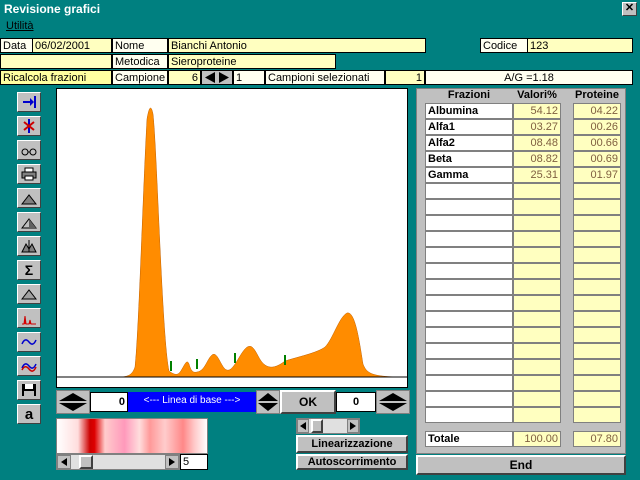 The image size is (640, 480). What do you see at coordinates (249, 77) in the screenshot?
I see `campione-index: 1` at bounding box center [249, 77].